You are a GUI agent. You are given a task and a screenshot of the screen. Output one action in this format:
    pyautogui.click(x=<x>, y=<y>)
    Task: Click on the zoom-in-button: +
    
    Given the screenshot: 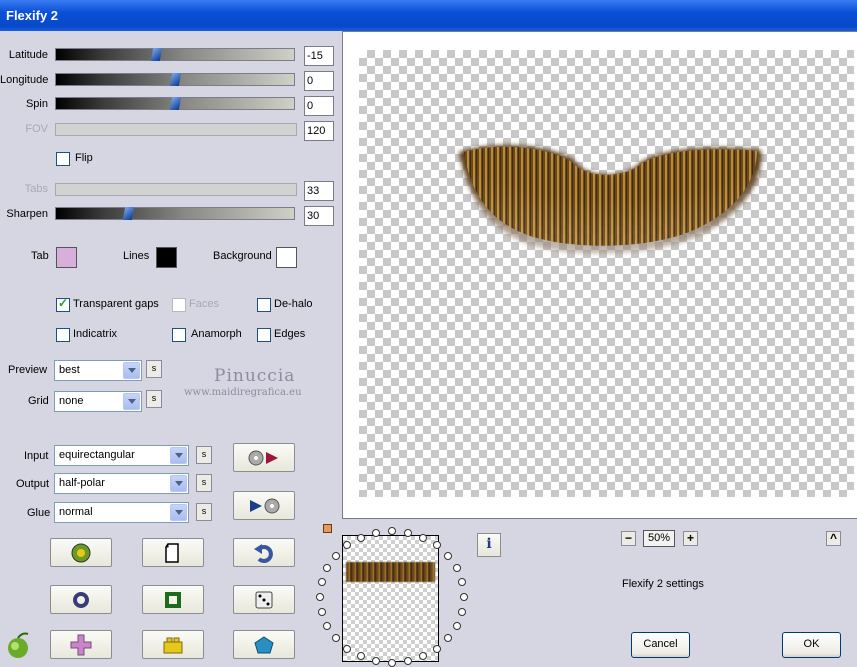 What is the action you would take?
    pyautogui.click(x=690, y=538)
    